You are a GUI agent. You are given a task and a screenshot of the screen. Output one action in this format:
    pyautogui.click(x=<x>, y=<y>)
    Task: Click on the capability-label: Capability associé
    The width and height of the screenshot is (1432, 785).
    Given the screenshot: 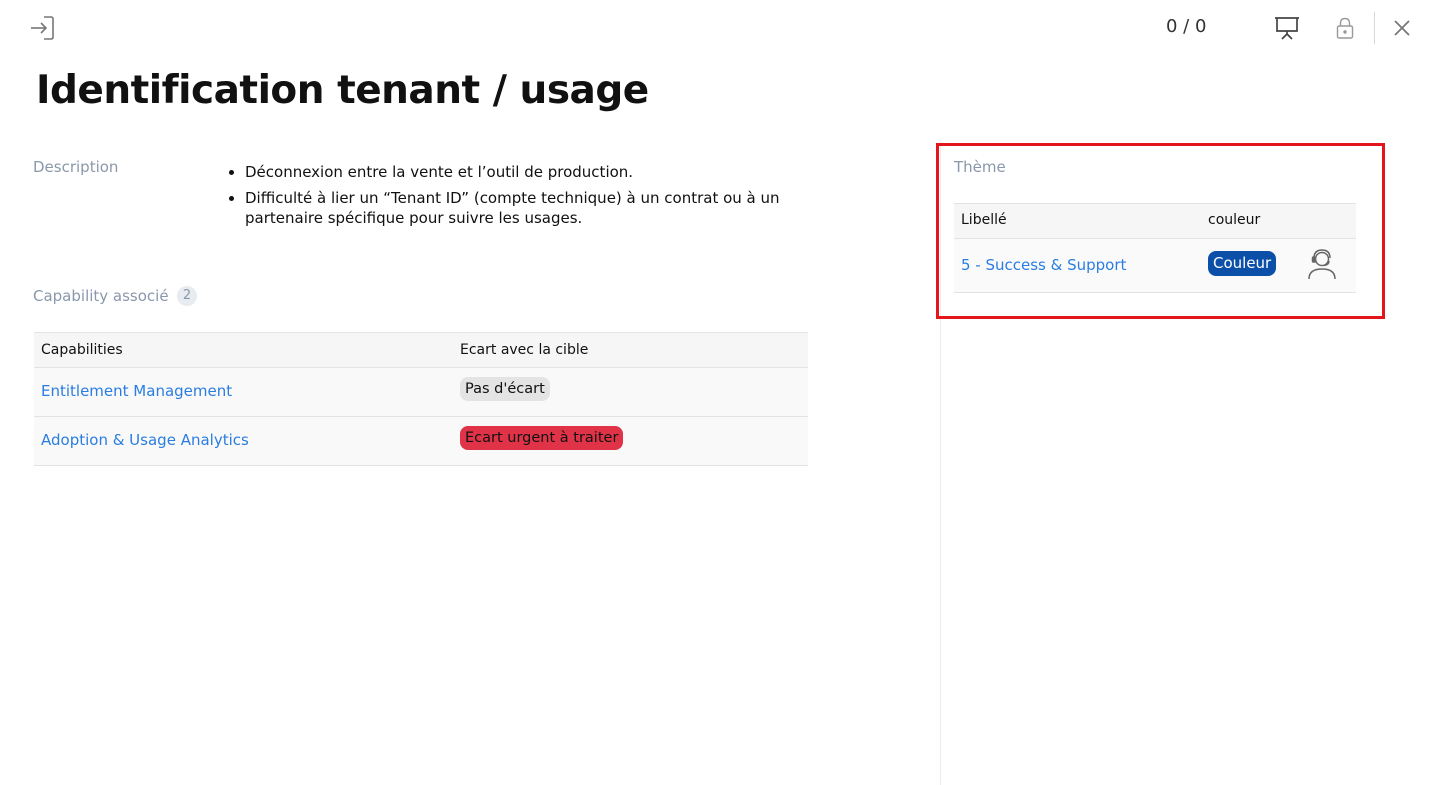 What is the action you would take?
    pyautogui.click(x=101, y=296)
    